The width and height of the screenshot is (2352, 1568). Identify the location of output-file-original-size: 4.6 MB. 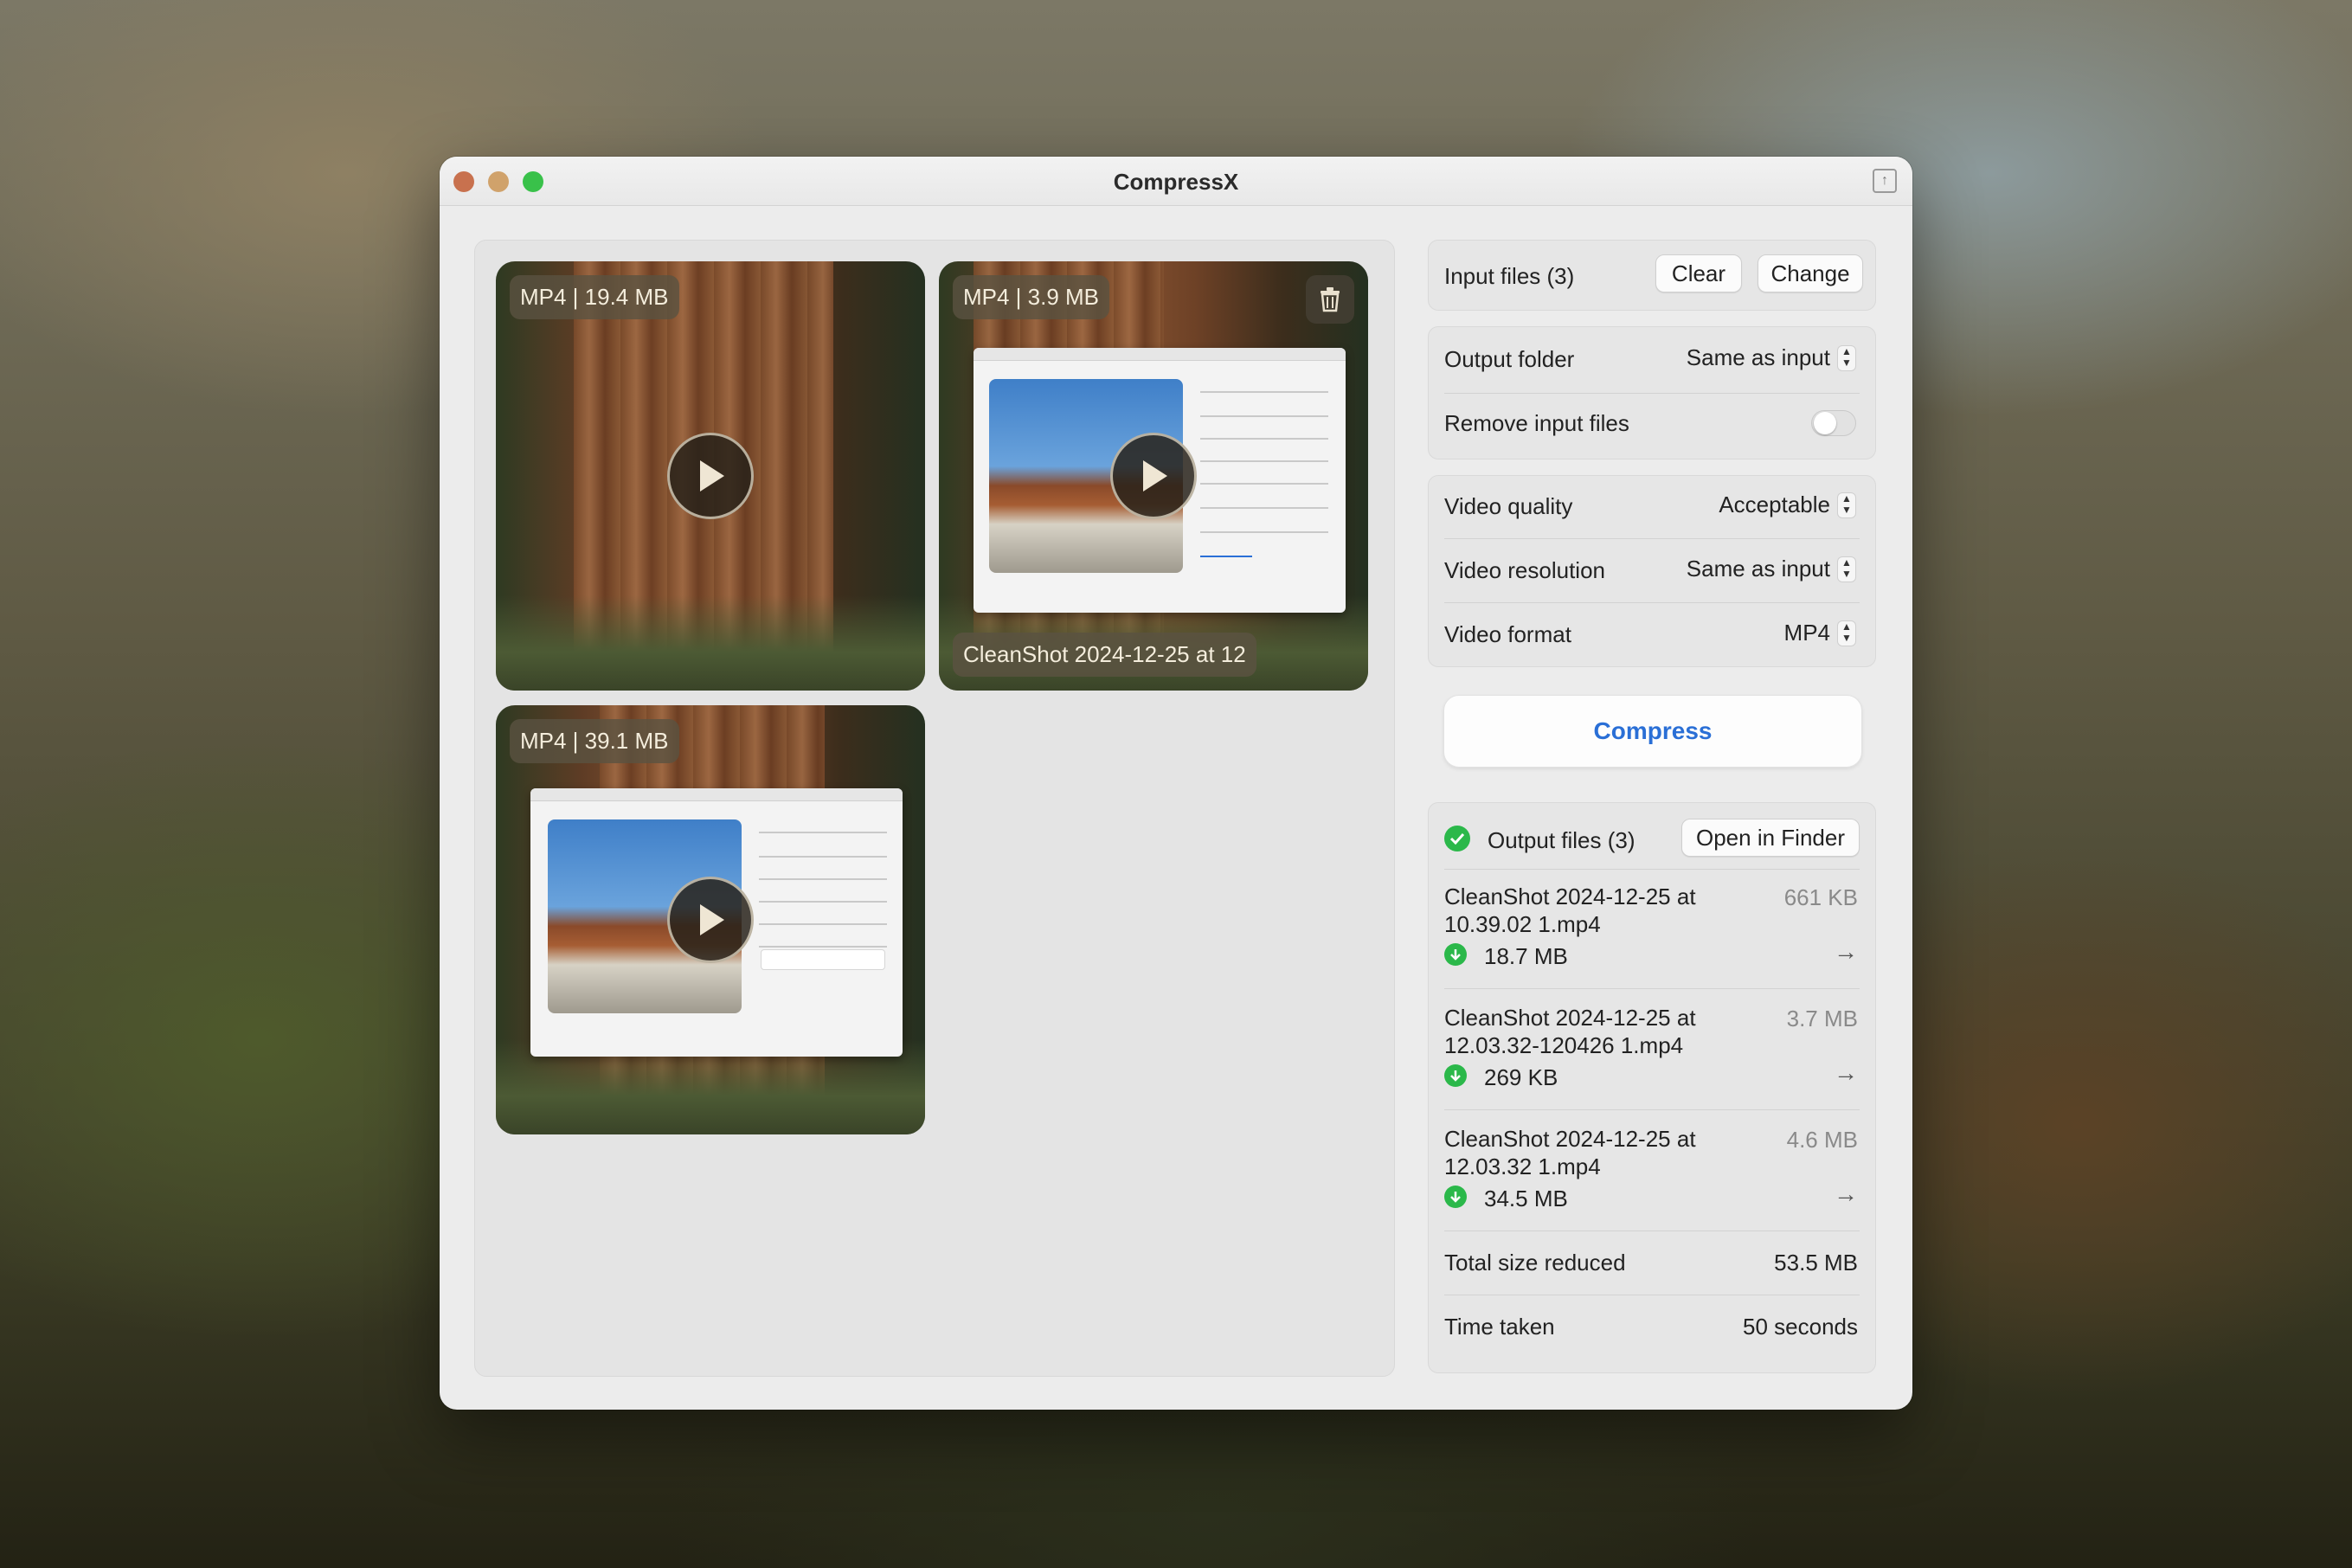
(1822, 1140).